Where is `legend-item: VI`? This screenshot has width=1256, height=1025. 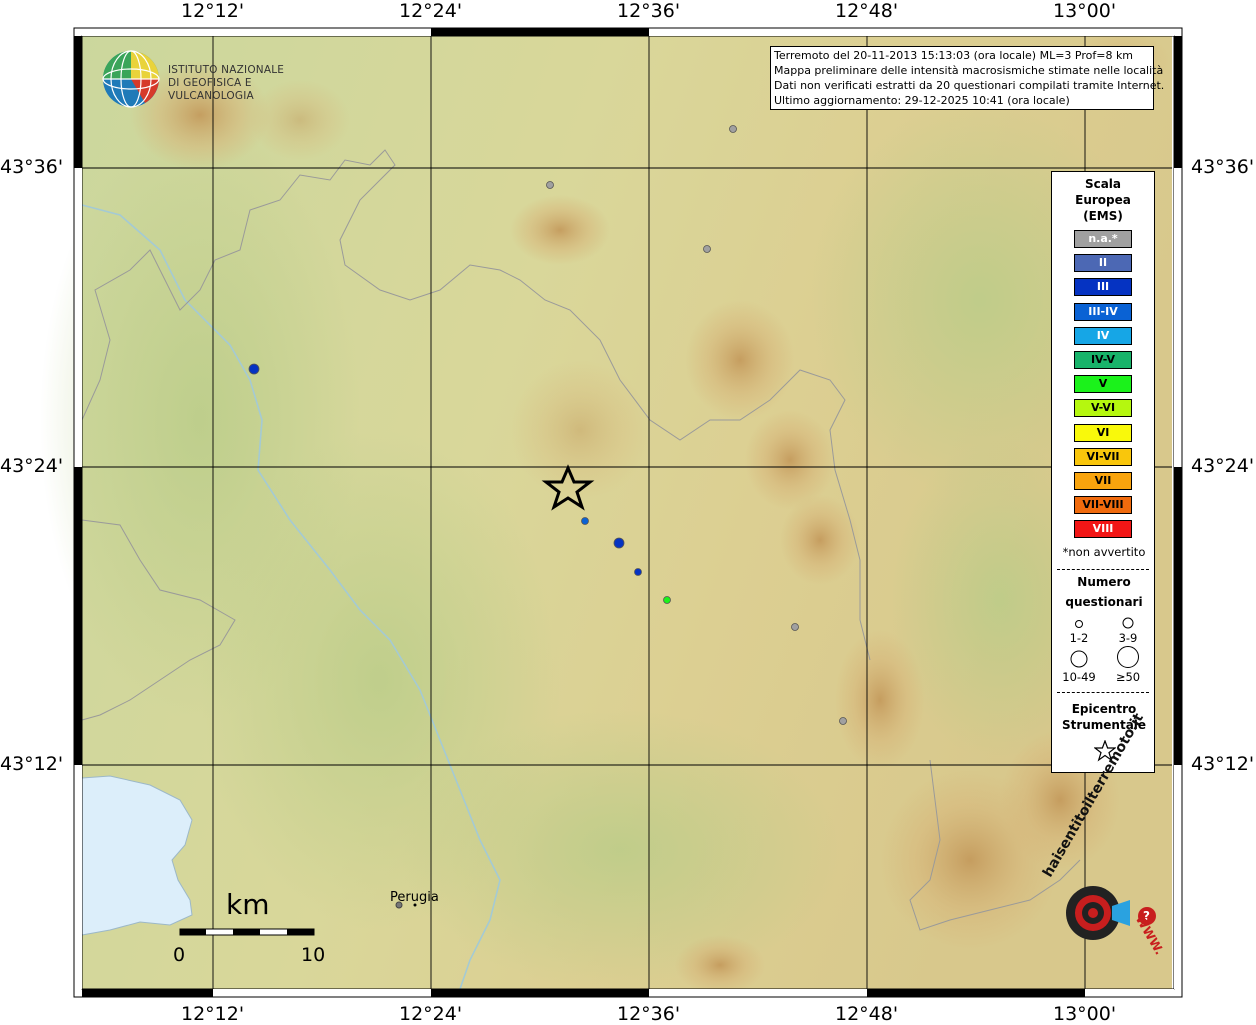 legend-item: VI is located at coordinates (1103, 432).